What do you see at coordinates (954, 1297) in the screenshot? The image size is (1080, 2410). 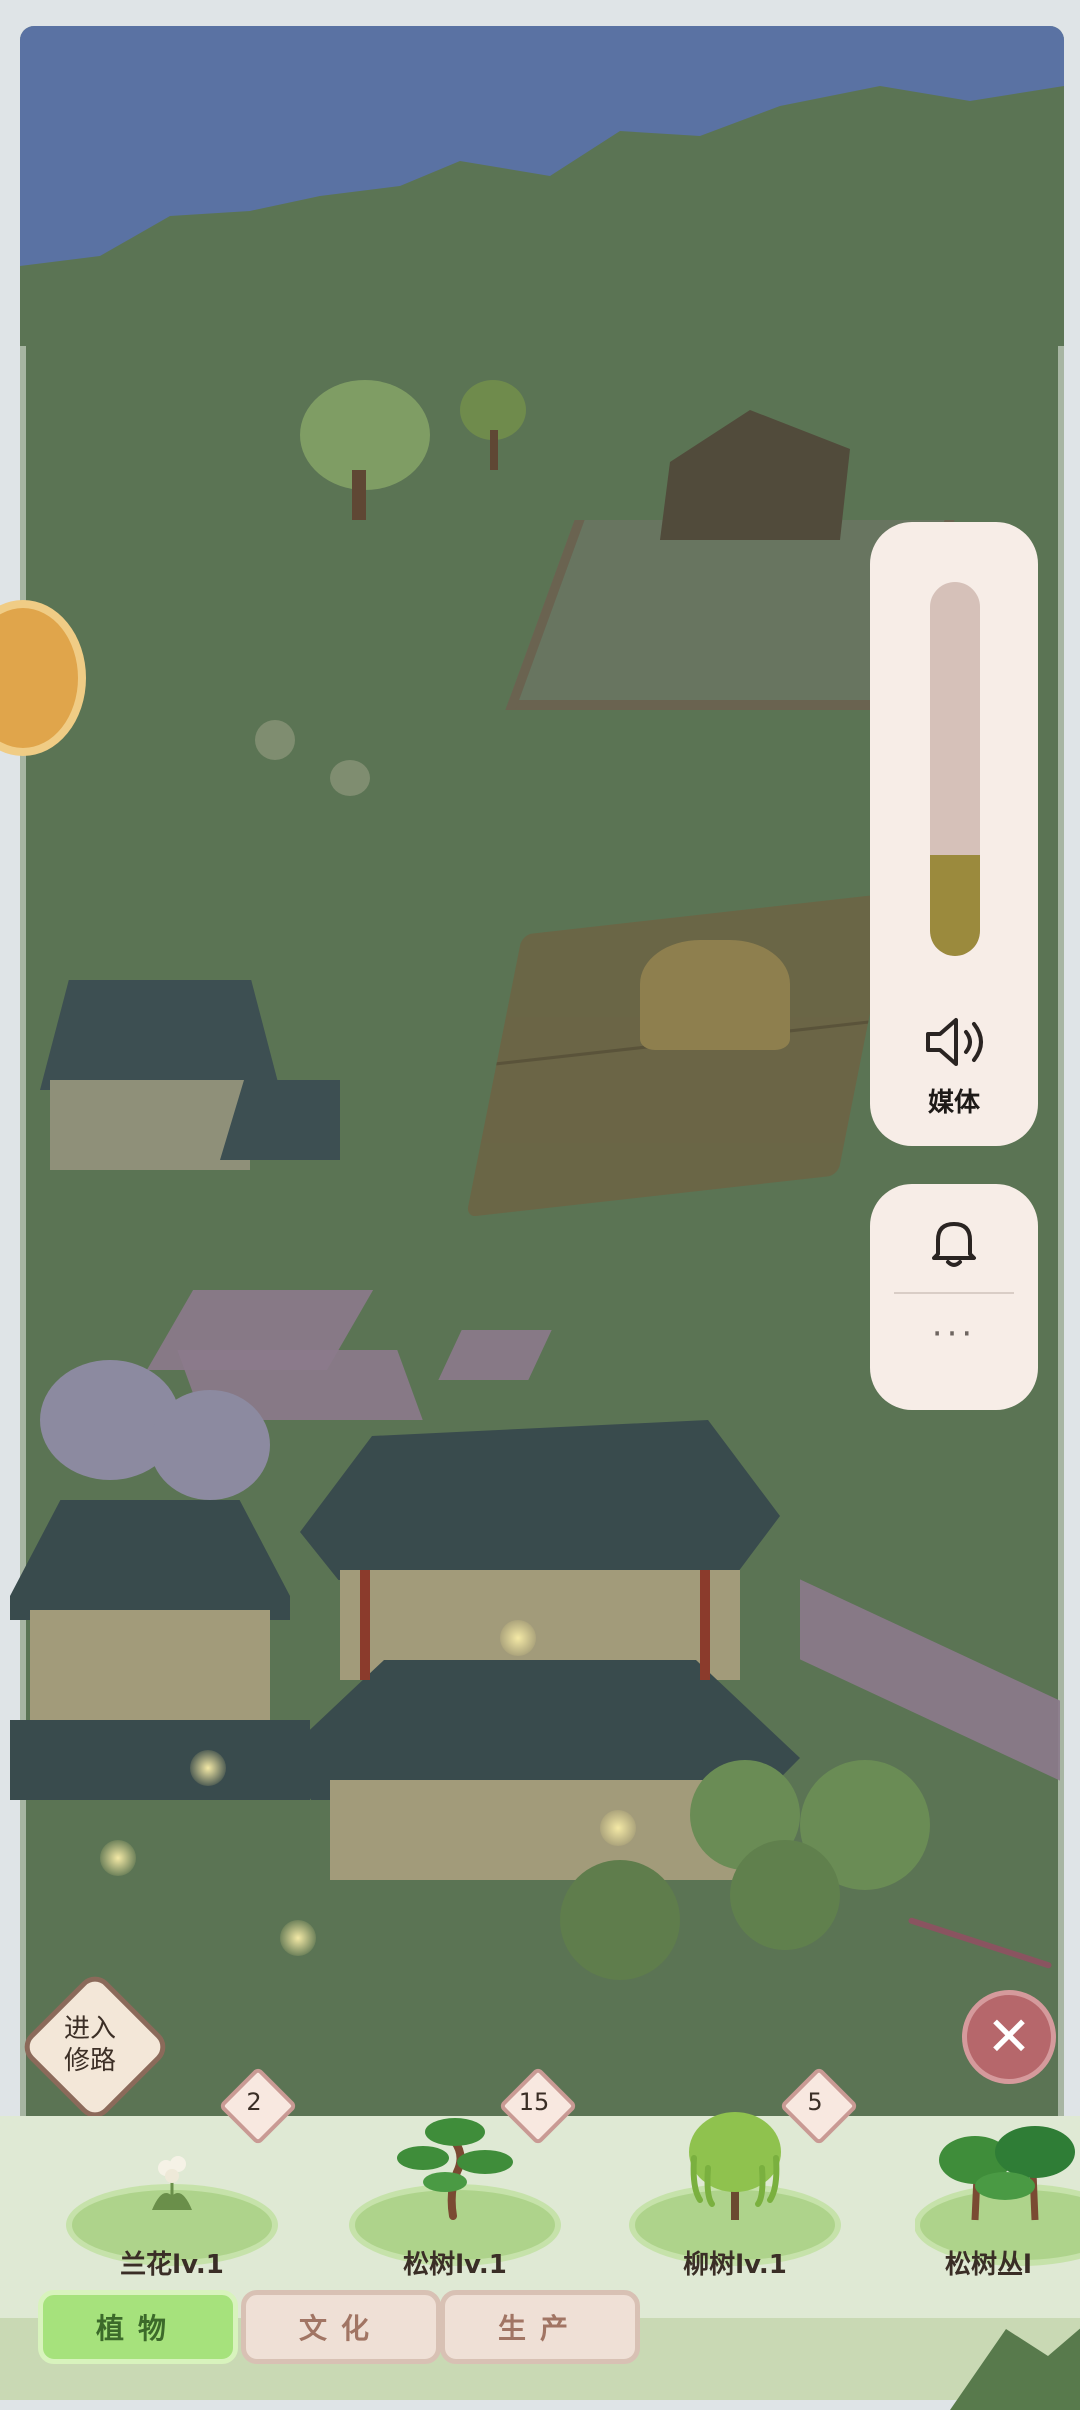 I see `notification-panel: ···` at bounding box center [954, 1297].